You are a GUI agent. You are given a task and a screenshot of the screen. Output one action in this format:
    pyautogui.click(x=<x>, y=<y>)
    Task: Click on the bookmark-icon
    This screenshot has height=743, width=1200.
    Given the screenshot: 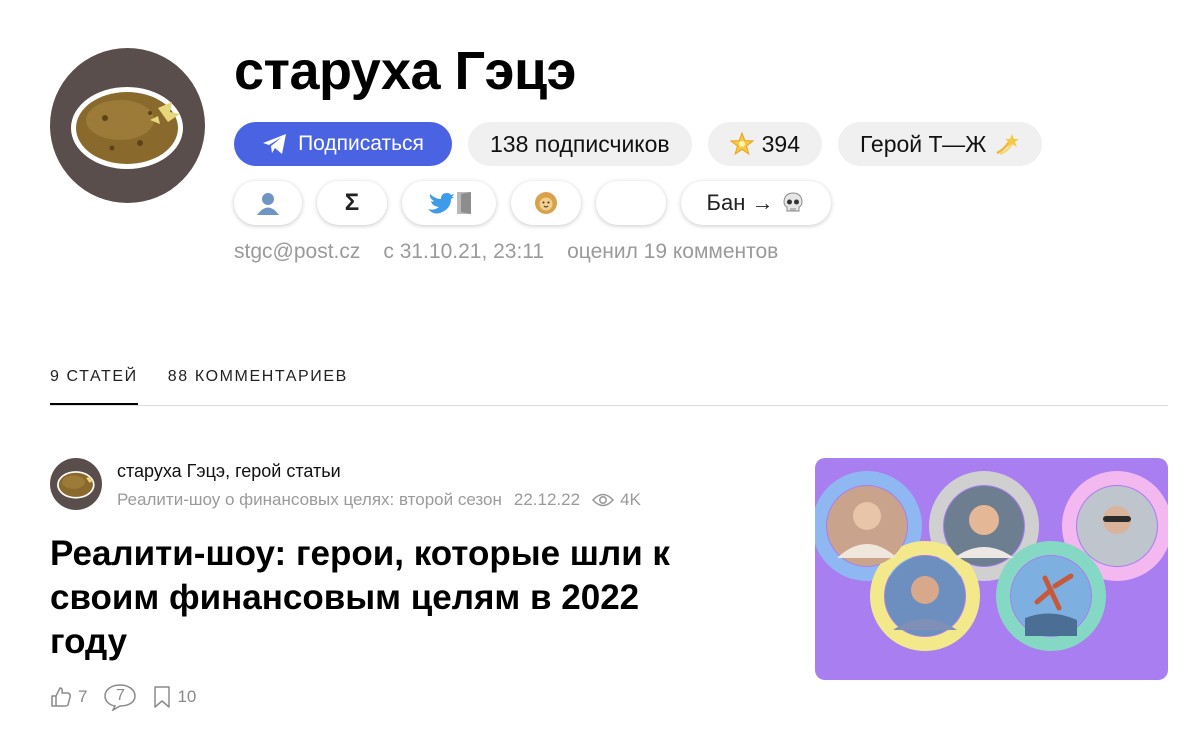 What is the action you would take?
    pyautogui.click(x=162, y=697)
    